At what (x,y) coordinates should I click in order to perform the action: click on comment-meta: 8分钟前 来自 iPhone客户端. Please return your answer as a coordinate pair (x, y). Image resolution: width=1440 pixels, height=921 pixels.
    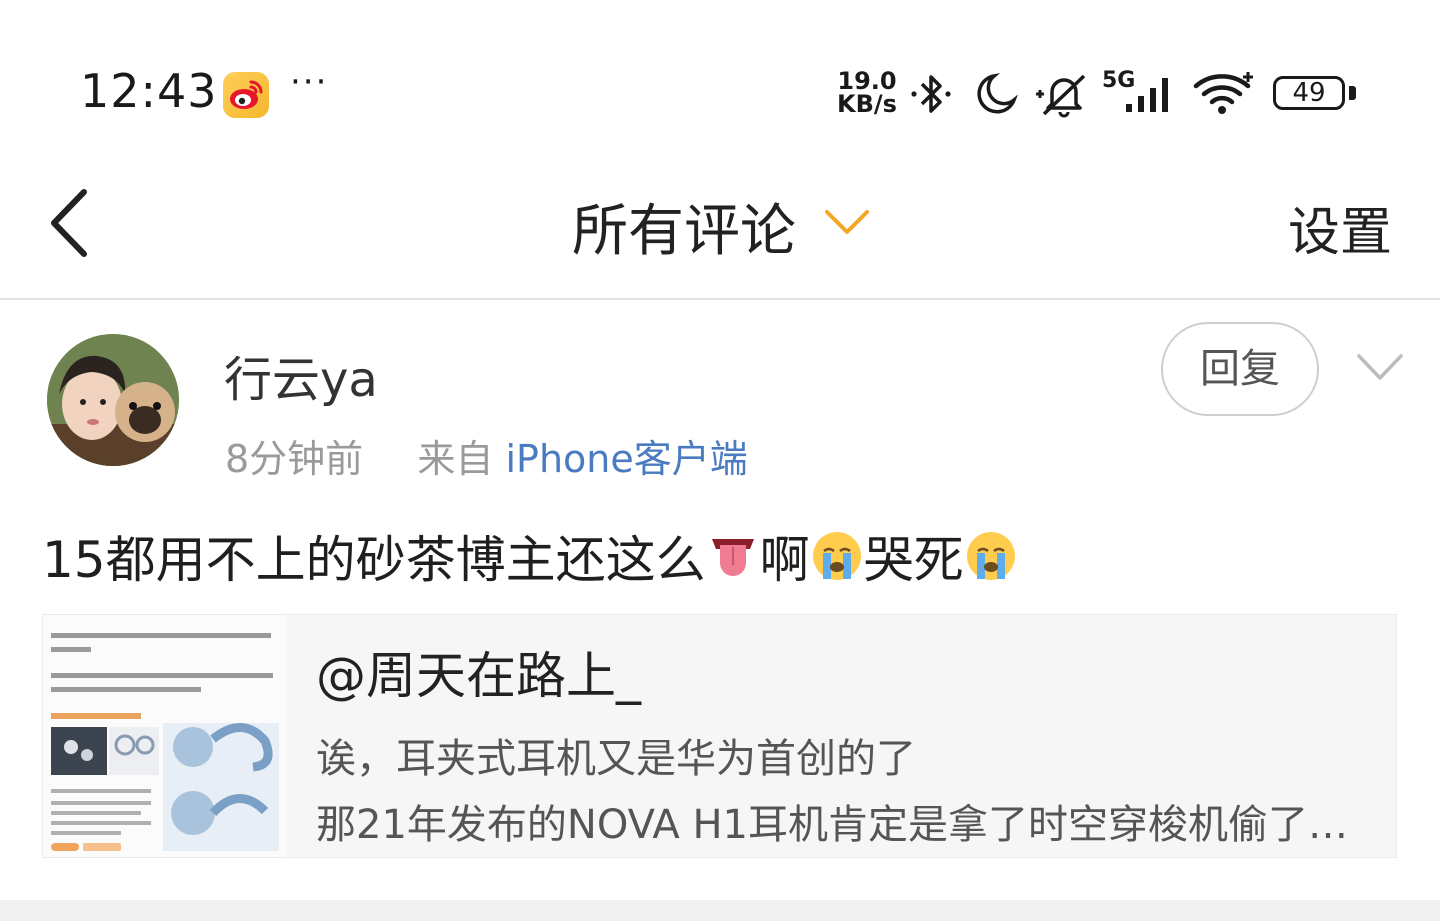
    Looking at the image, I should click on (486, 455).